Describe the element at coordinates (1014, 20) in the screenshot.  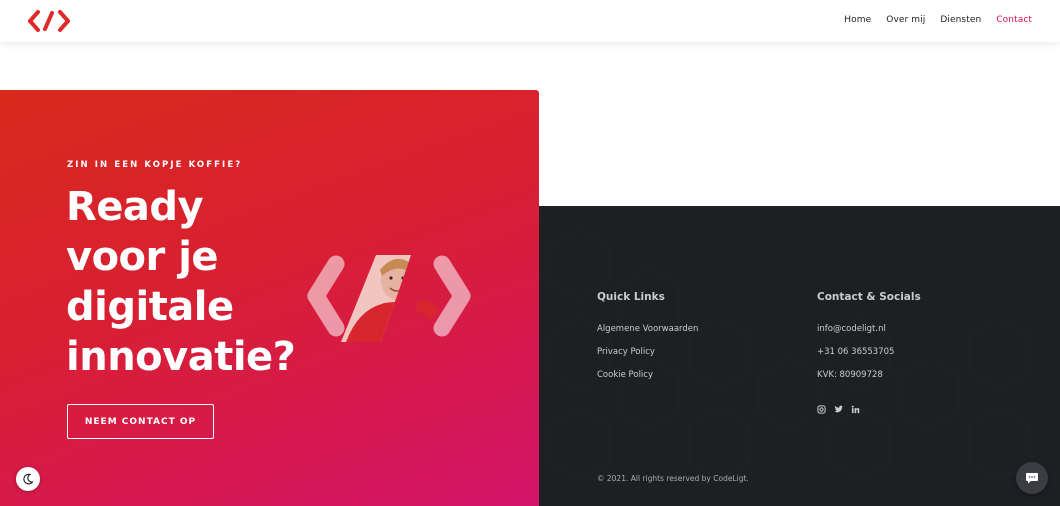
I see `nav-contact: Contact` at that location.